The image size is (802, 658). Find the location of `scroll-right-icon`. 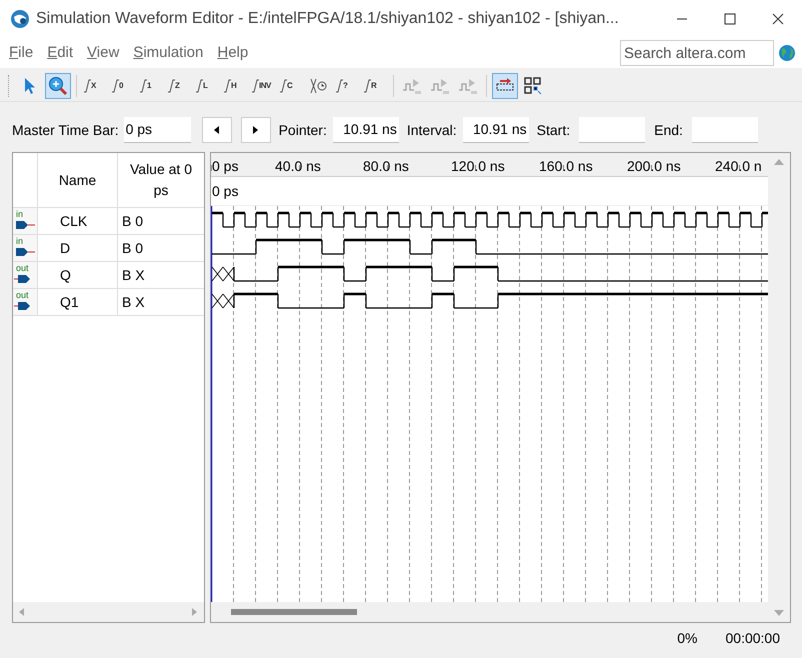

scroll-right-icon is located at coordinates (195, 612).